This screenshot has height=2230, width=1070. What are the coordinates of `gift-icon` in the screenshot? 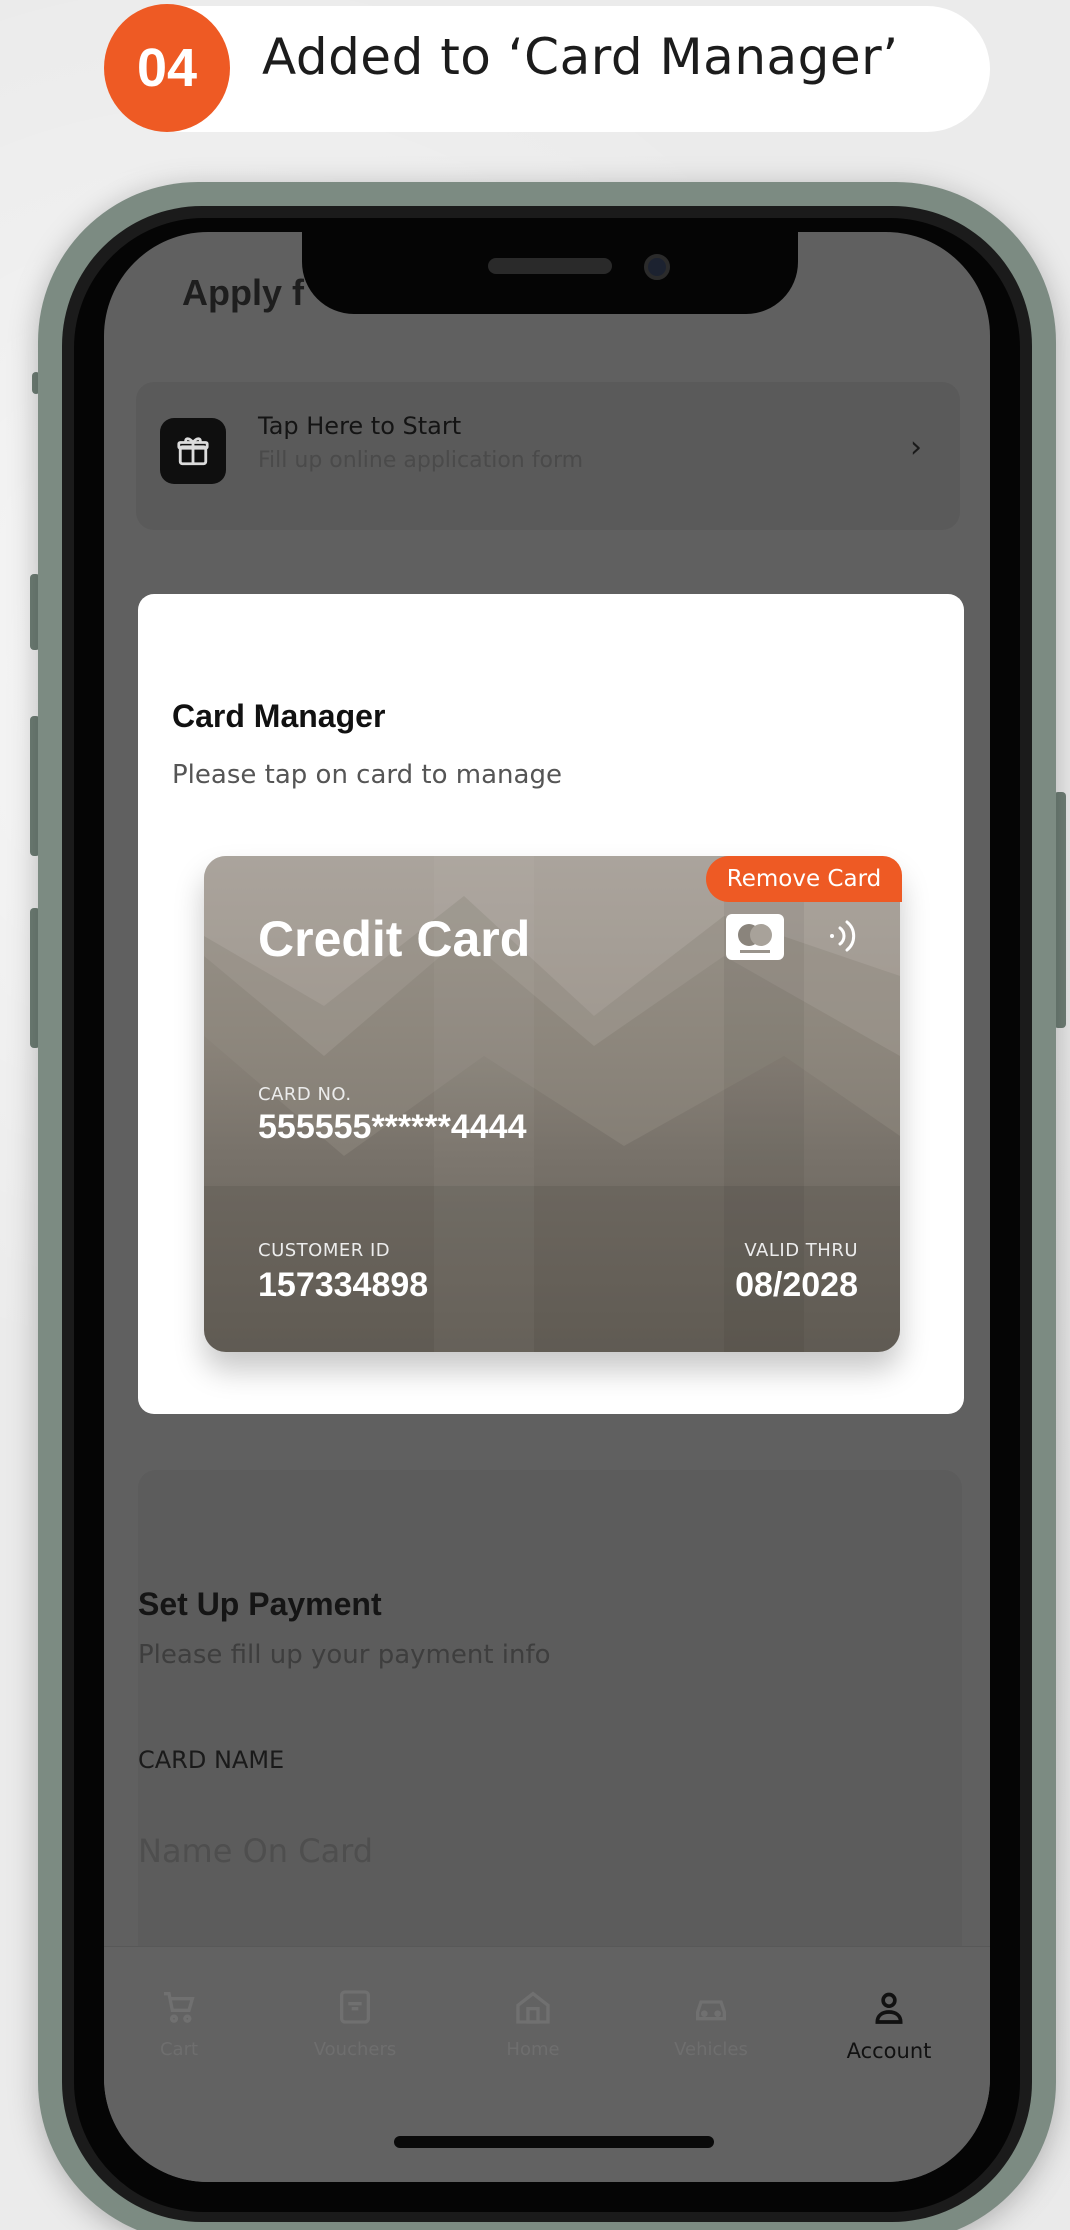 It's located at (193, 451).